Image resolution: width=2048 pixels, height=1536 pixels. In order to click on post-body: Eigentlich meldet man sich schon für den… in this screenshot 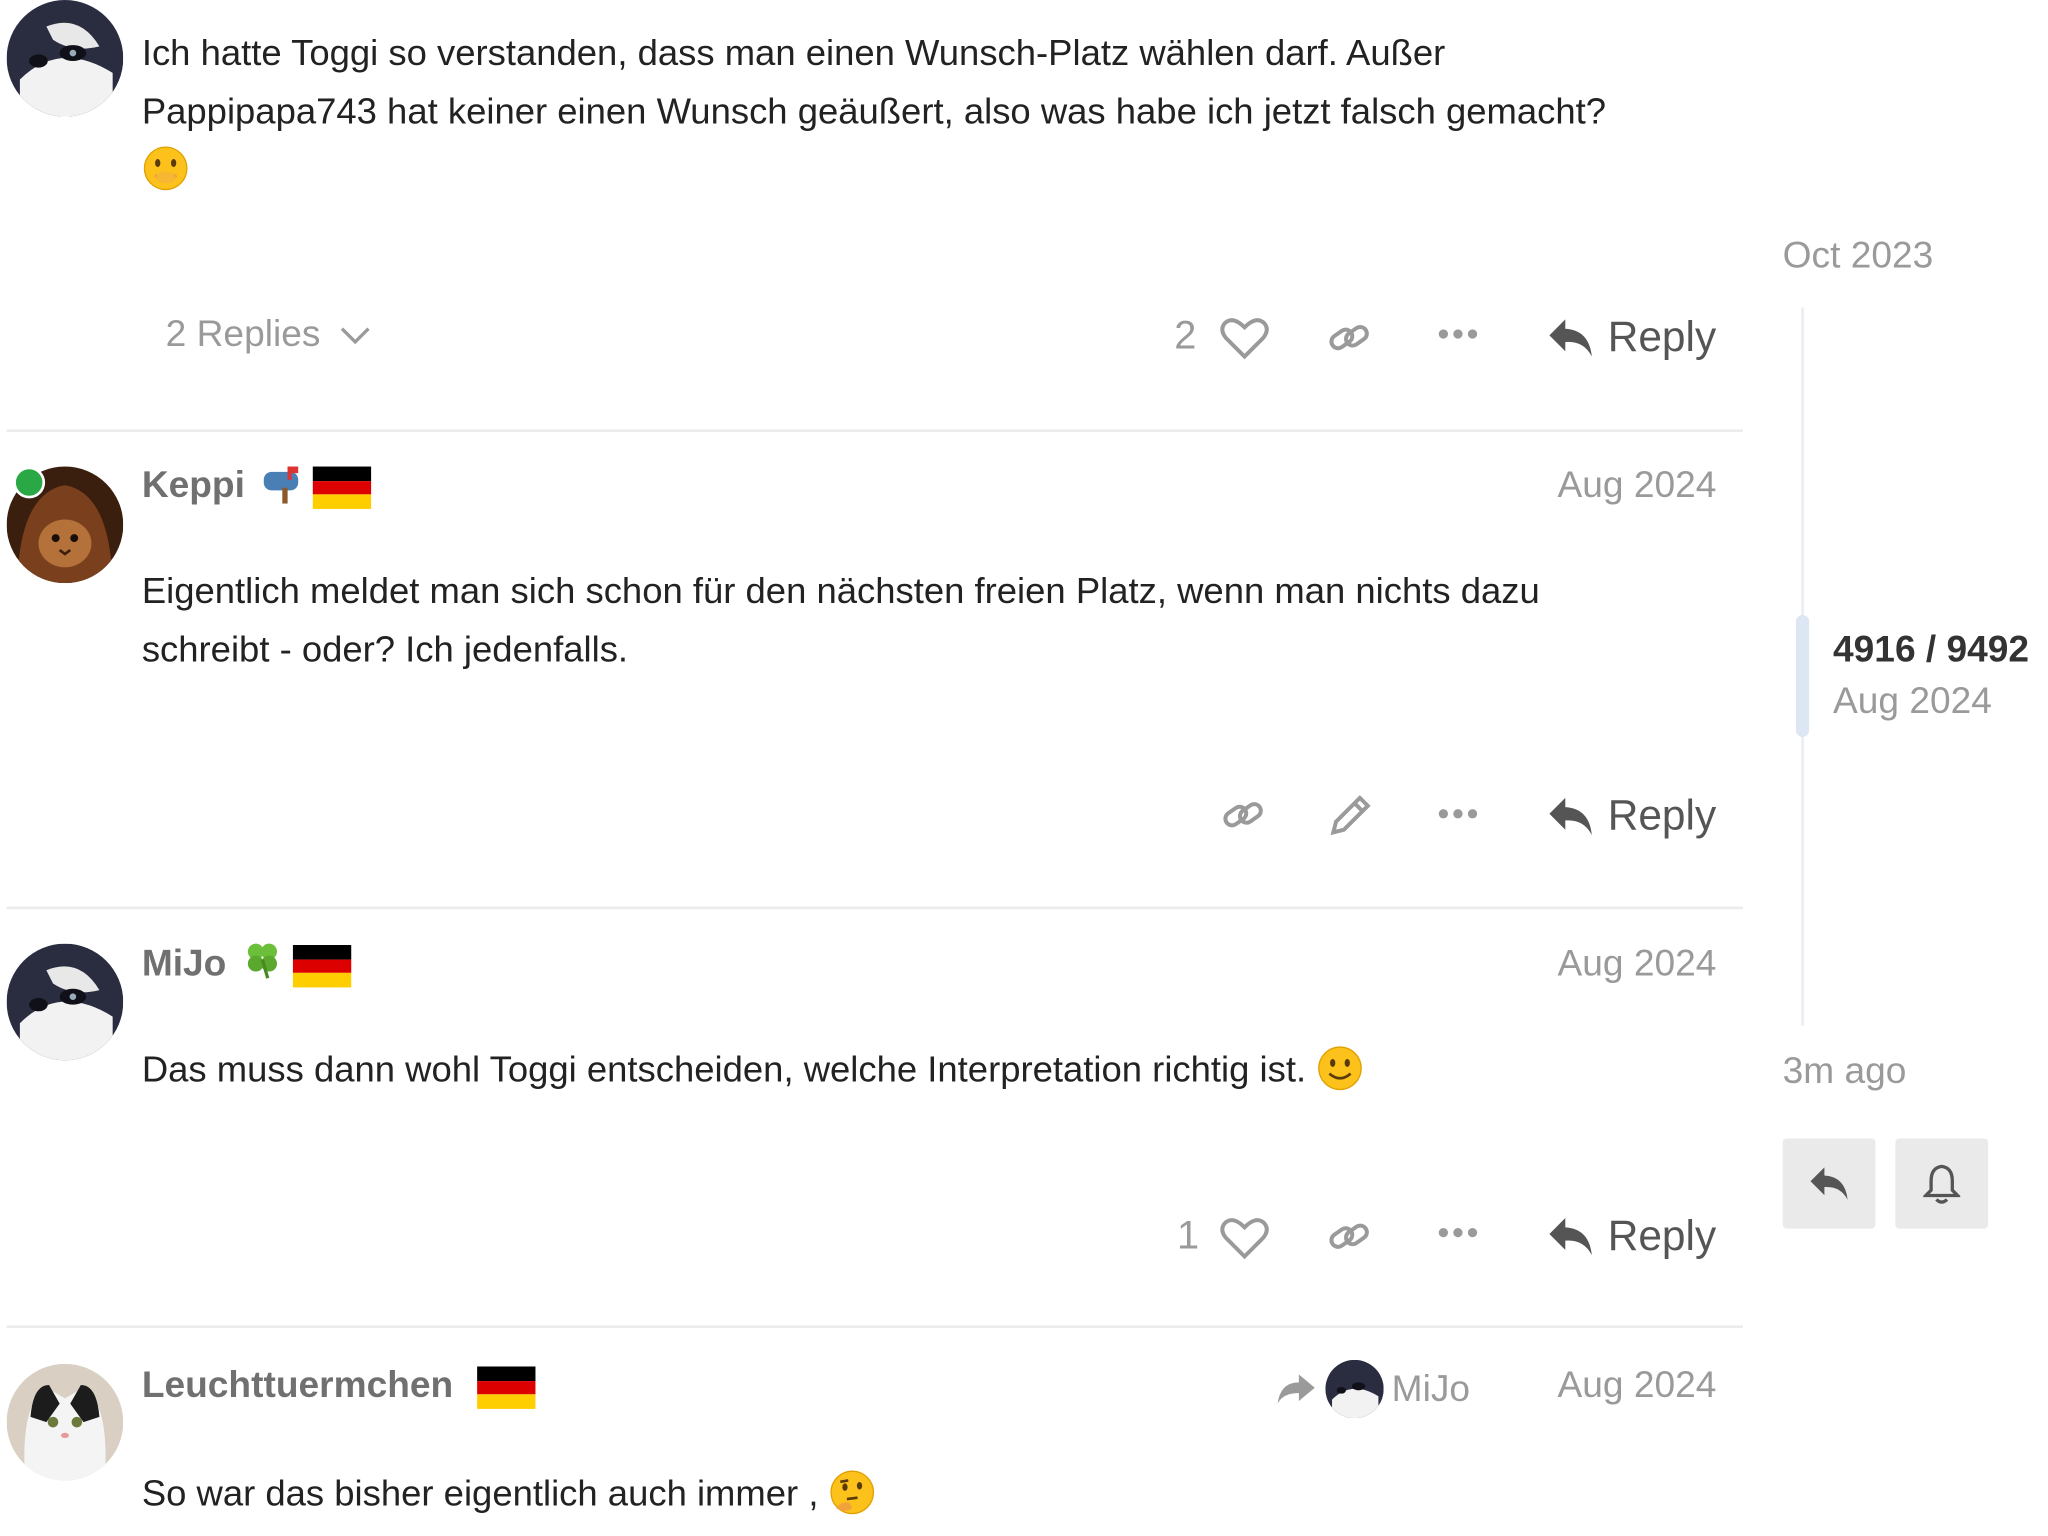, I will do `click(937, 620)`.